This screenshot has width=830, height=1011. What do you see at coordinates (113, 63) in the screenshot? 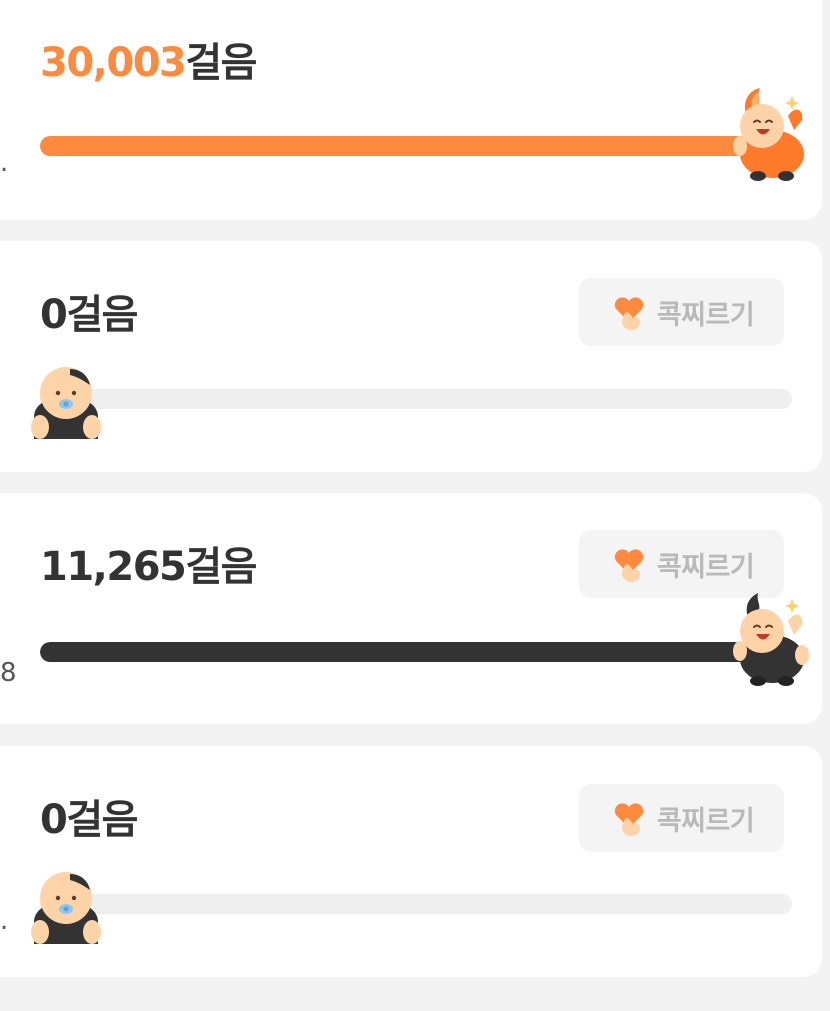
I see `step-number: 30,003` at bounding box center [113, 63].